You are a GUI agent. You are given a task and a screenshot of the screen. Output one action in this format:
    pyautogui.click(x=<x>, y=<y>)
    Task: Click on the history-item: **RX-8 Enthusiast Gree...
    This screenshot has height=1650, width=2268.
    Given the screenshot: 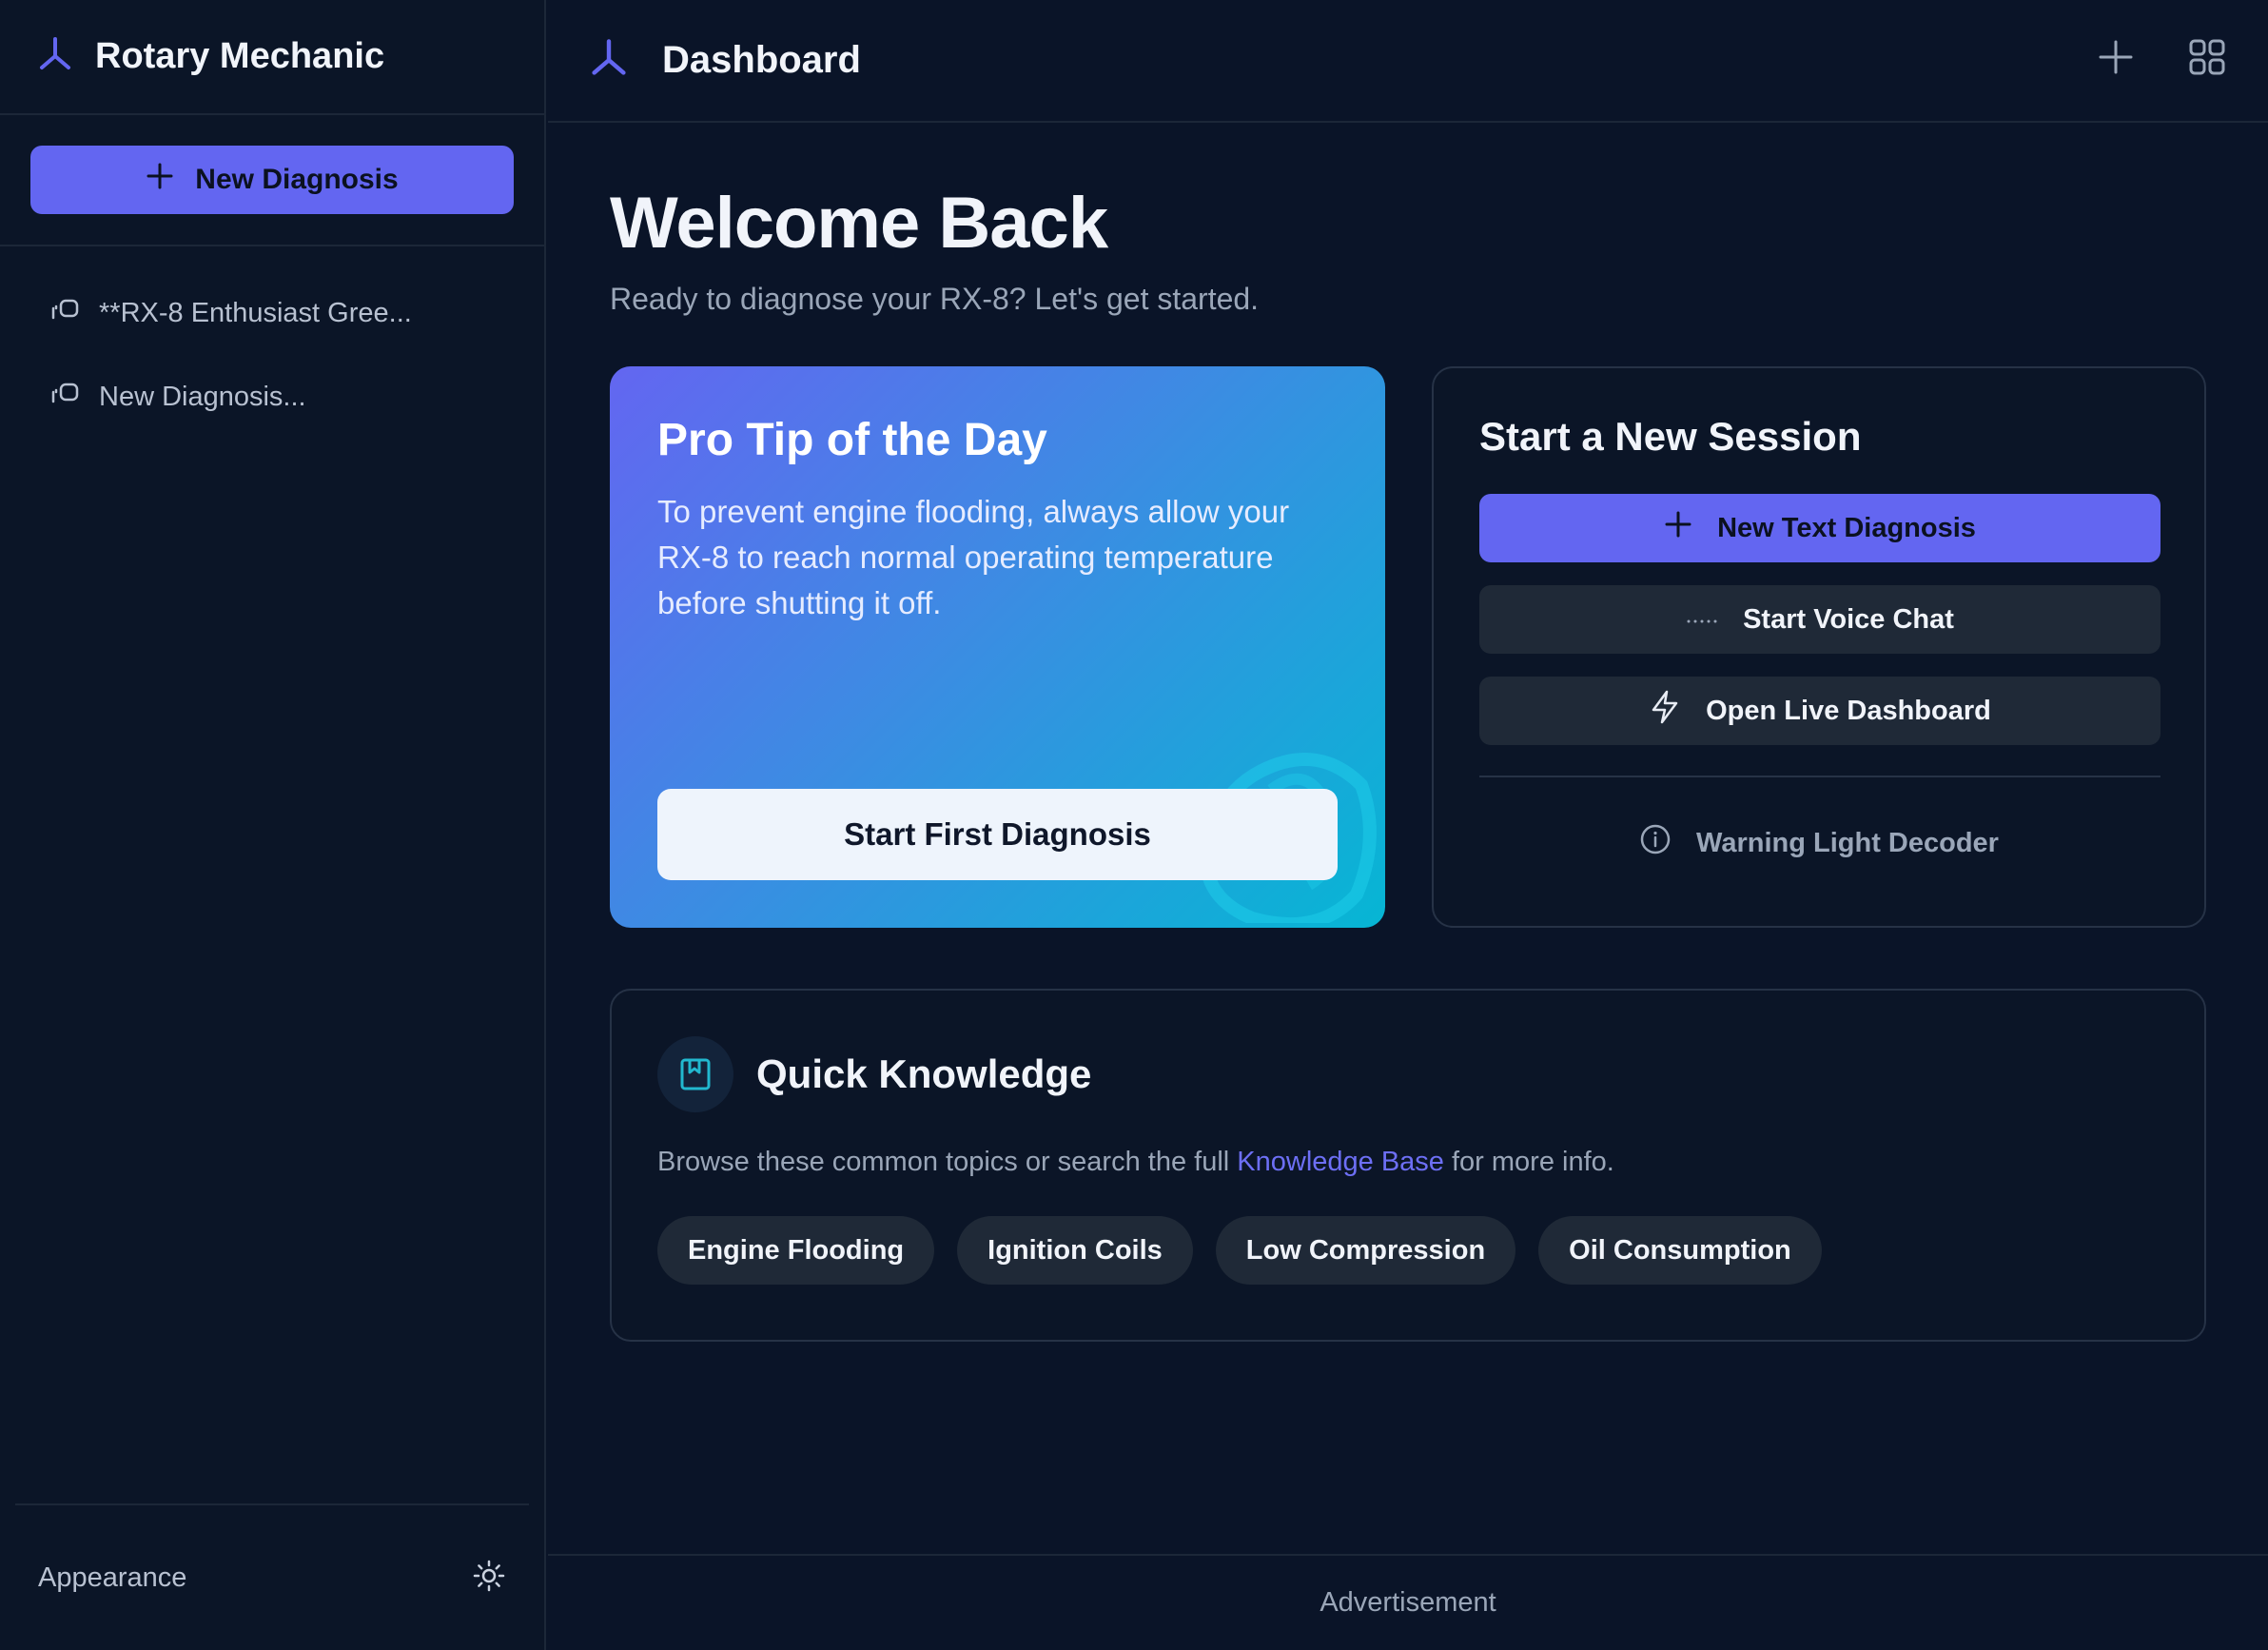 What is the action you would take?
    pyautogui.click(x=272, y=313)
    